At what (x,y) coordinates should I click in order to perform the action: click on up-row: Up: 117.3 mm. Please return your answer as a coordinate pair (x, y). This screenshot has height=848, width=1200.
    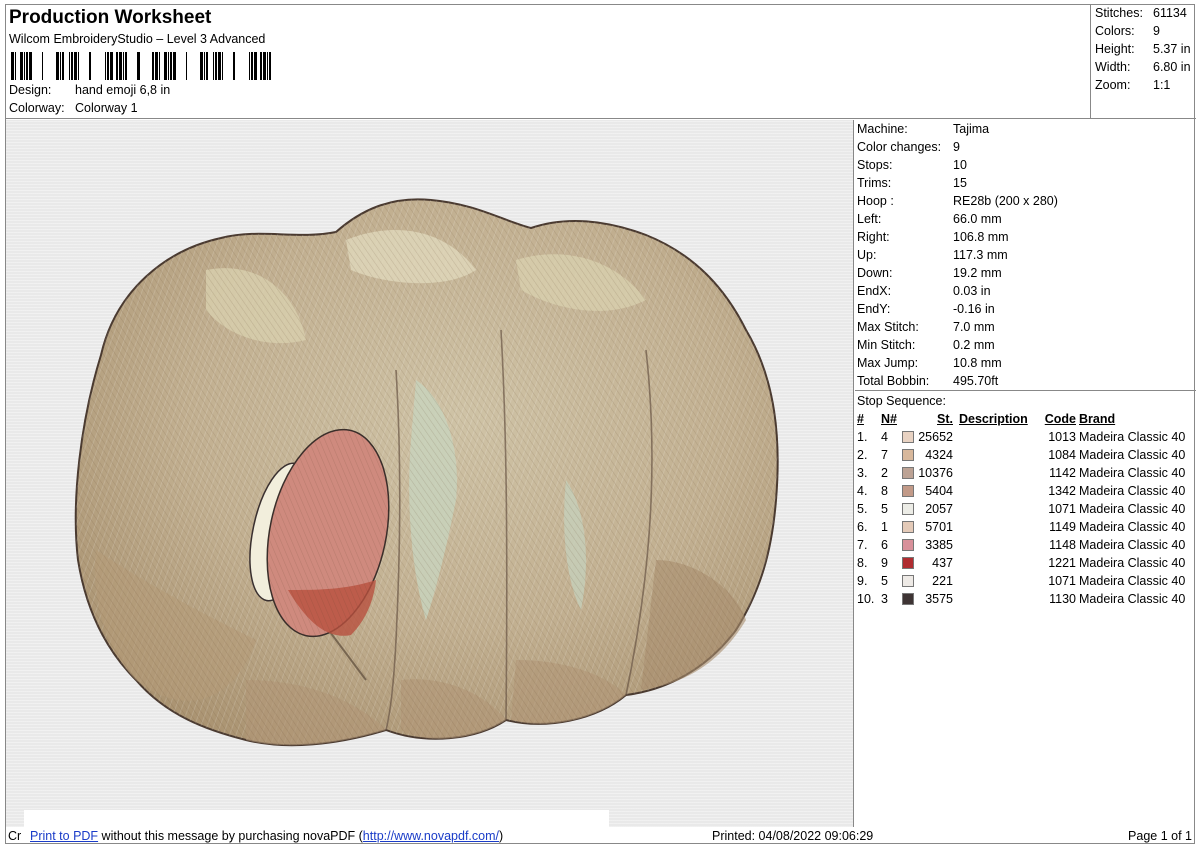
    Looking at the image, I should click on (932, 255).